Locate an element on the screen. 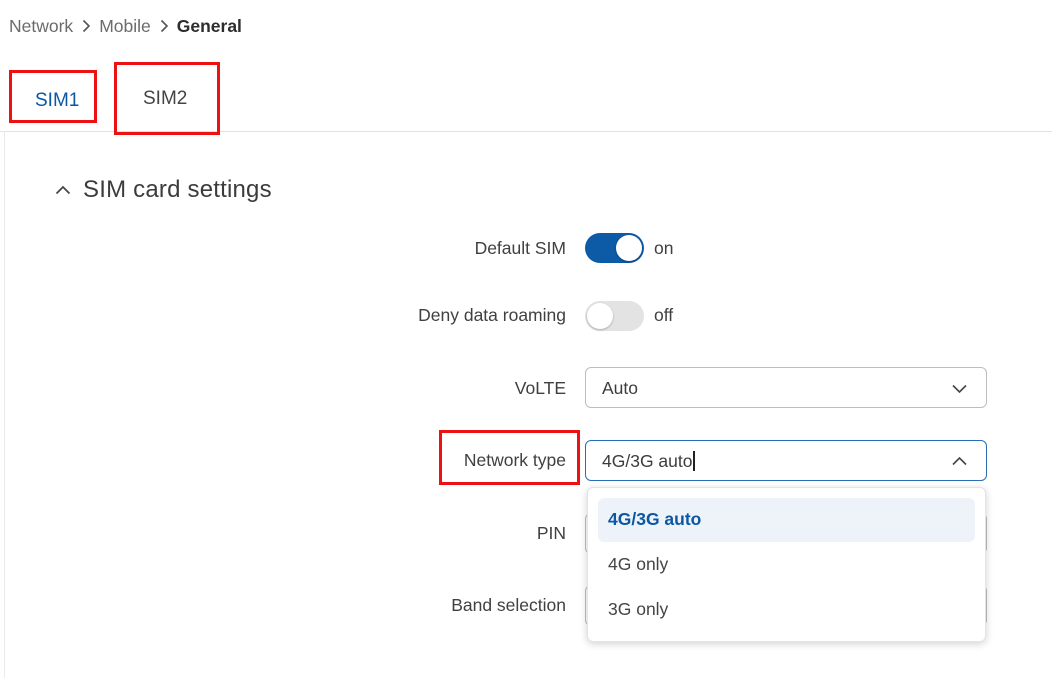 This screenshot has width=1052, height=678. section-title: SIM card settings is located at coordinates (177, 189).